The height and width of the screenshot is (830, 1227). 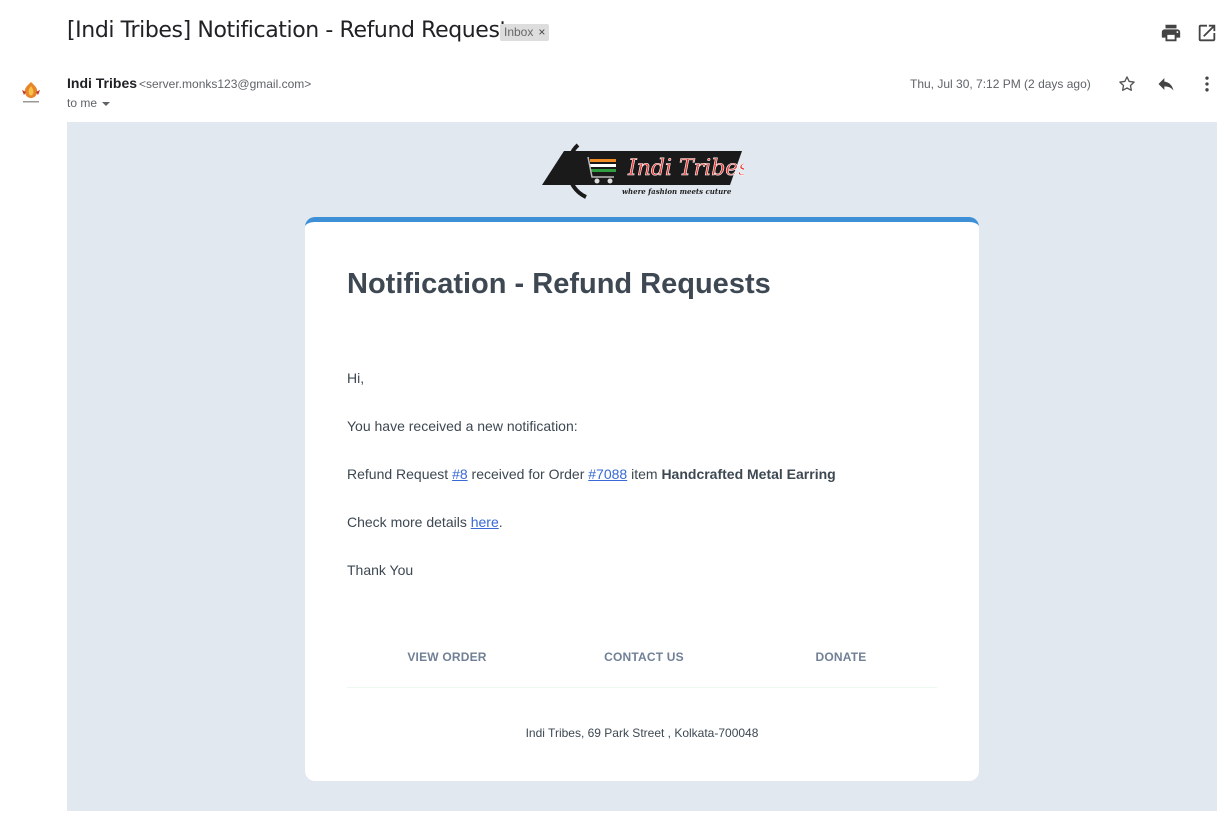 I want to click on open-in-new-window-icon, so click(x=1207, y=33).